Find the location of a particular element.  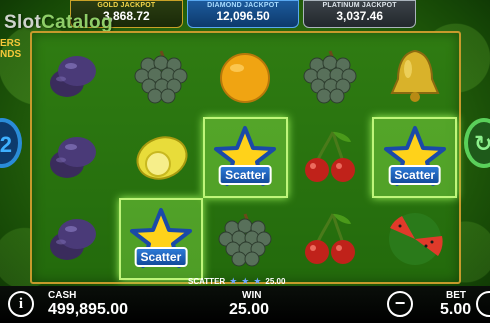

spin-icon: ↻ is located at coordinates (482, 143).